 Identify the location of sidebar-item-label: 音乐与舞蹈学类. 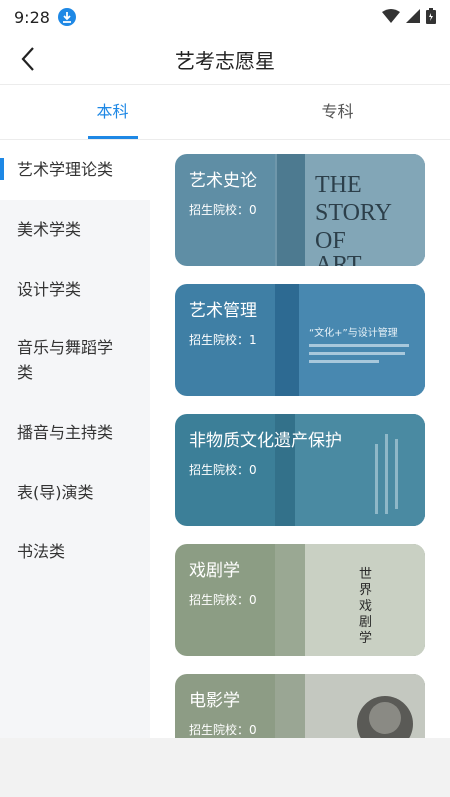
(65, 360).